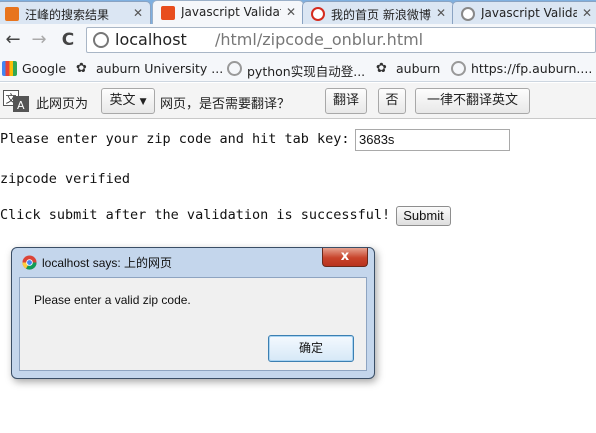  What do you see at coordinates (225, 104) in the screenshot?
I see `translate-question: 网页，是否需要翻译？` at bounding box center [225, 104].